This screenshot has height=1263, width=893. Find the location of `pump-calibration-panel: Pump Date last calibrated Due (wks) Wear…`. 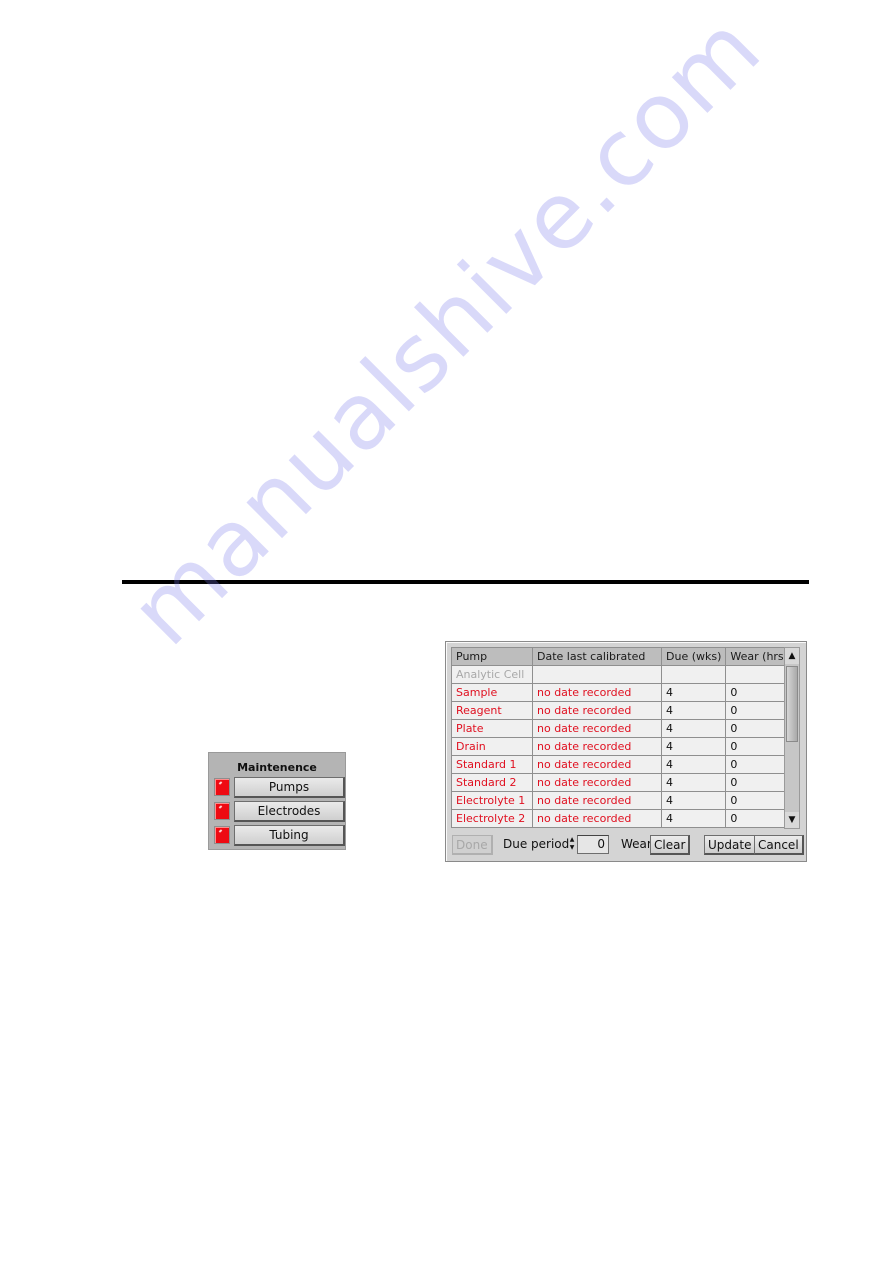

pump-calibration-panel: Pump Date last calibrated Due (wks) Wear… is located at coordinates (626, 751).